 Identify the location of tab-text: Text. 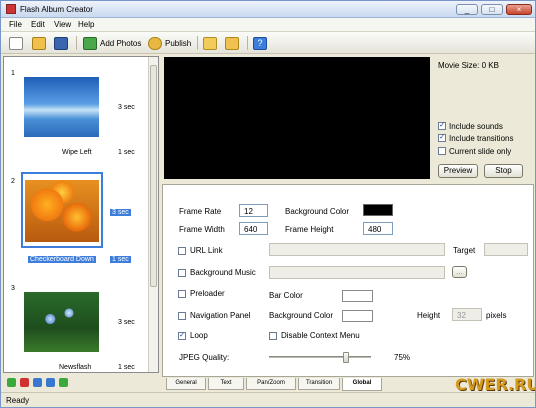
(226, 384).